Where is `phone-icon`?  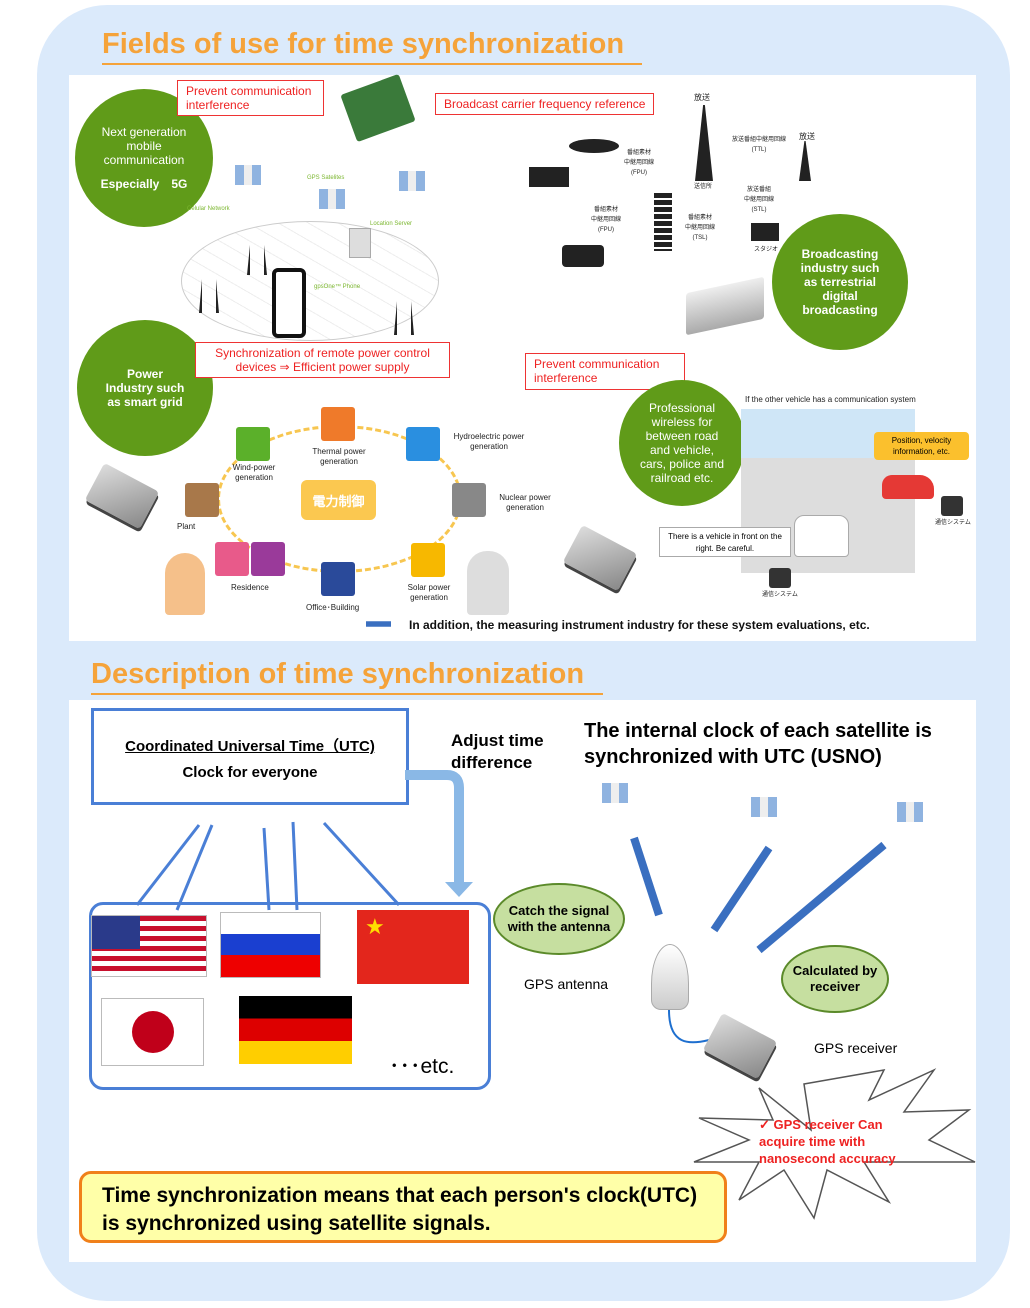 phone-icon is located at coordinates (289, 303).